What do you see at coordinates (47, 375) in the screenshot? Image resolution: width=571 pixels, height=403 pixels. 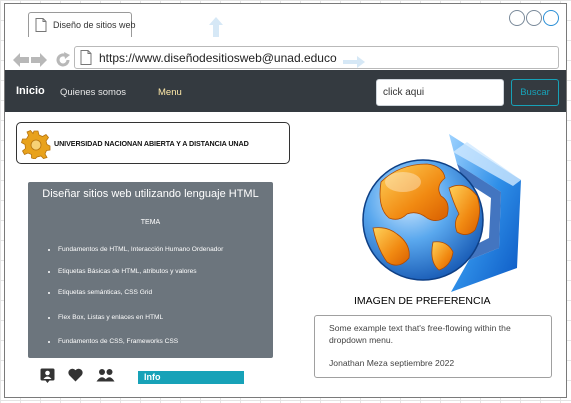 I see `contact-card-icon` at bounding box center [47, 375].